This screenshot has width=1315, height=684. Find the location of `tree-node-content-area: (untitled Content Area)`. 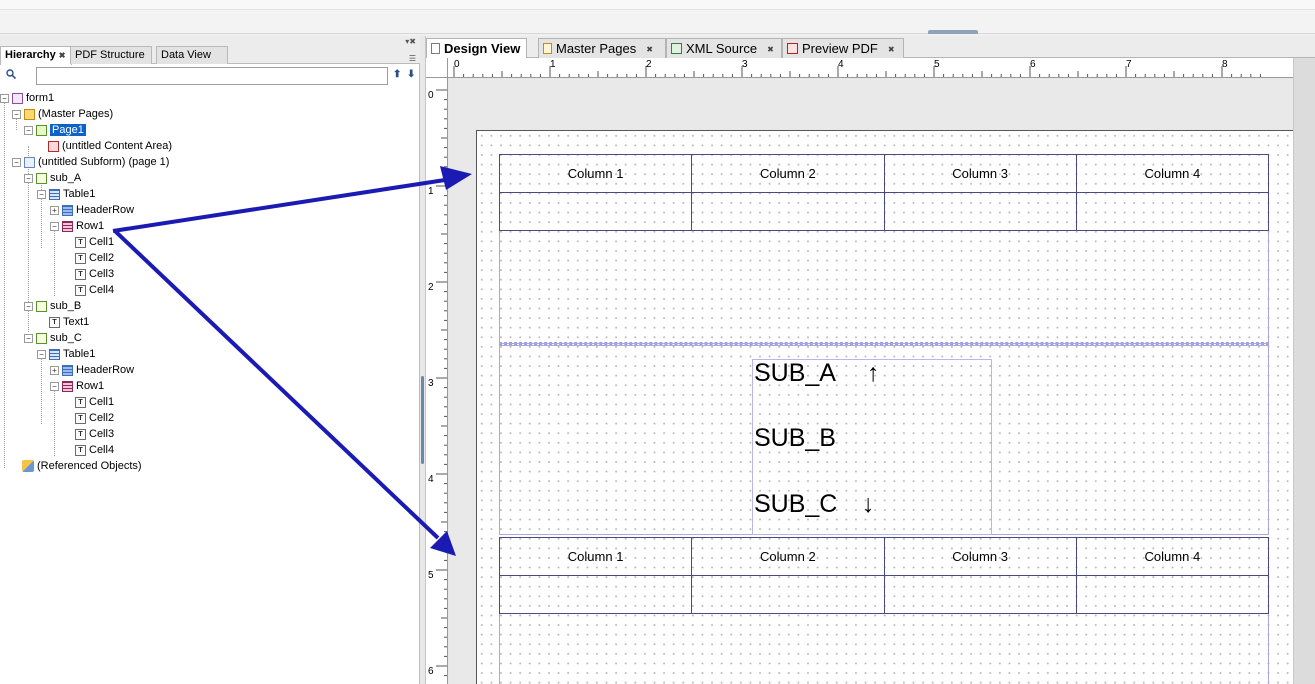

tree-node-content-area: (untitled Content Area) is located at coordinates (110, 146).